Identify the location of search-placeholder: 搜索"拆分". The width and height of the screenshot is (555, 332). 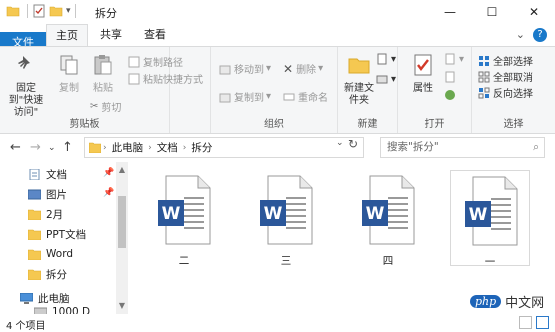
(413, 147).